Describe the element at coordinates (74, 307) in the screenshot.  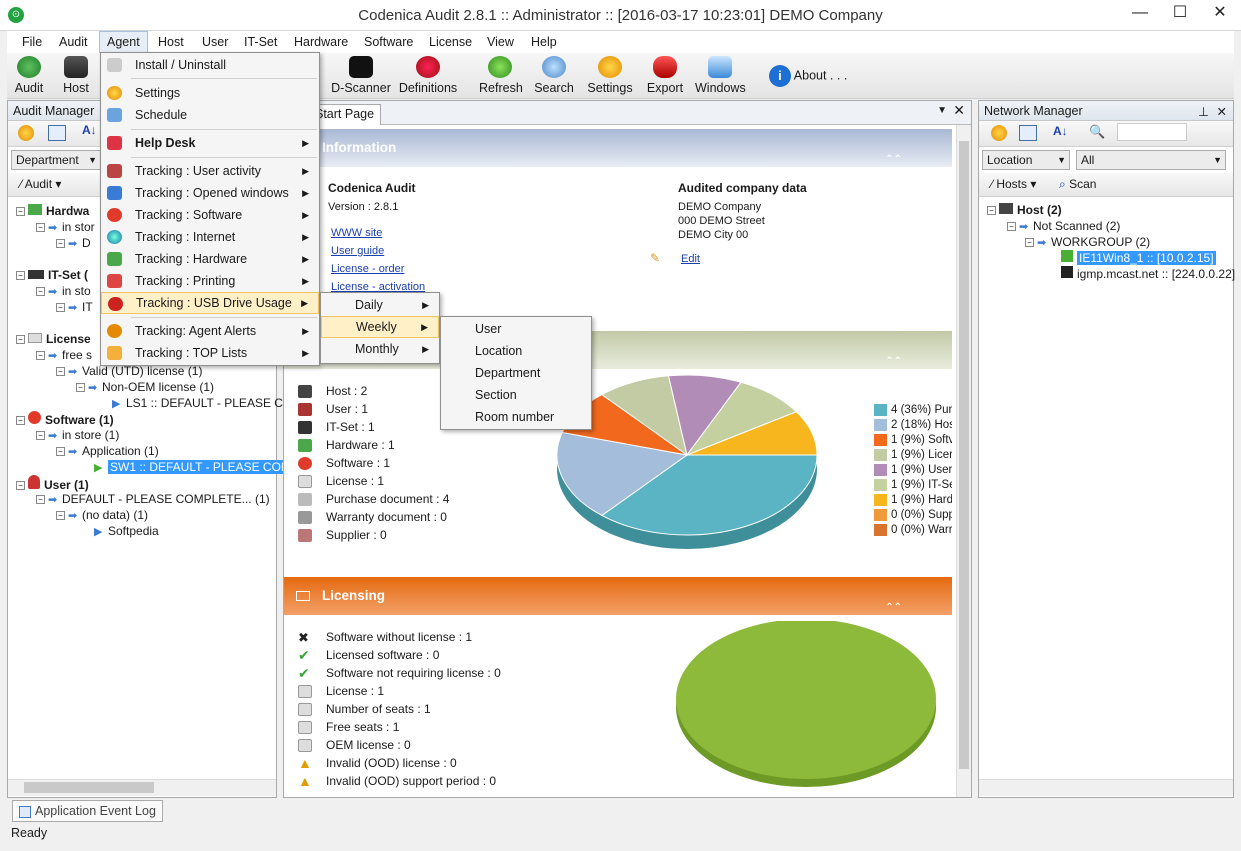
I see `tree-node: − ➡ IT` at that location.